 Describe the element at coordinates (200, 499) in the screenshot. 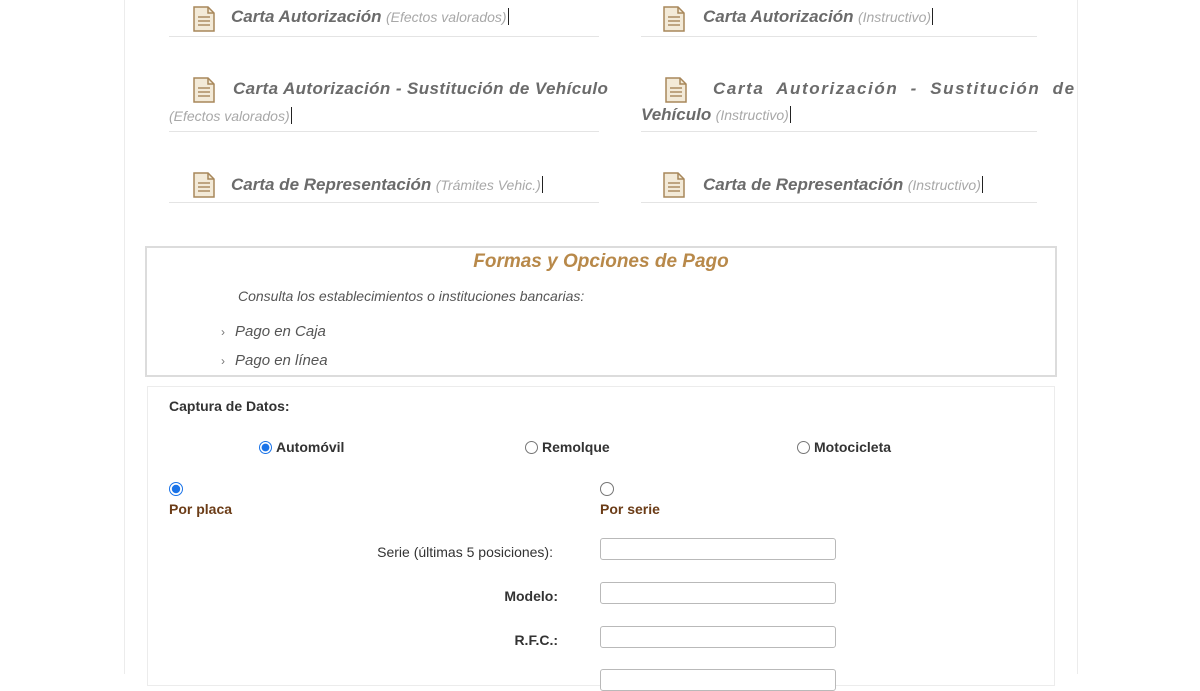

I see `search-mode-placa: Por placa` at that location.